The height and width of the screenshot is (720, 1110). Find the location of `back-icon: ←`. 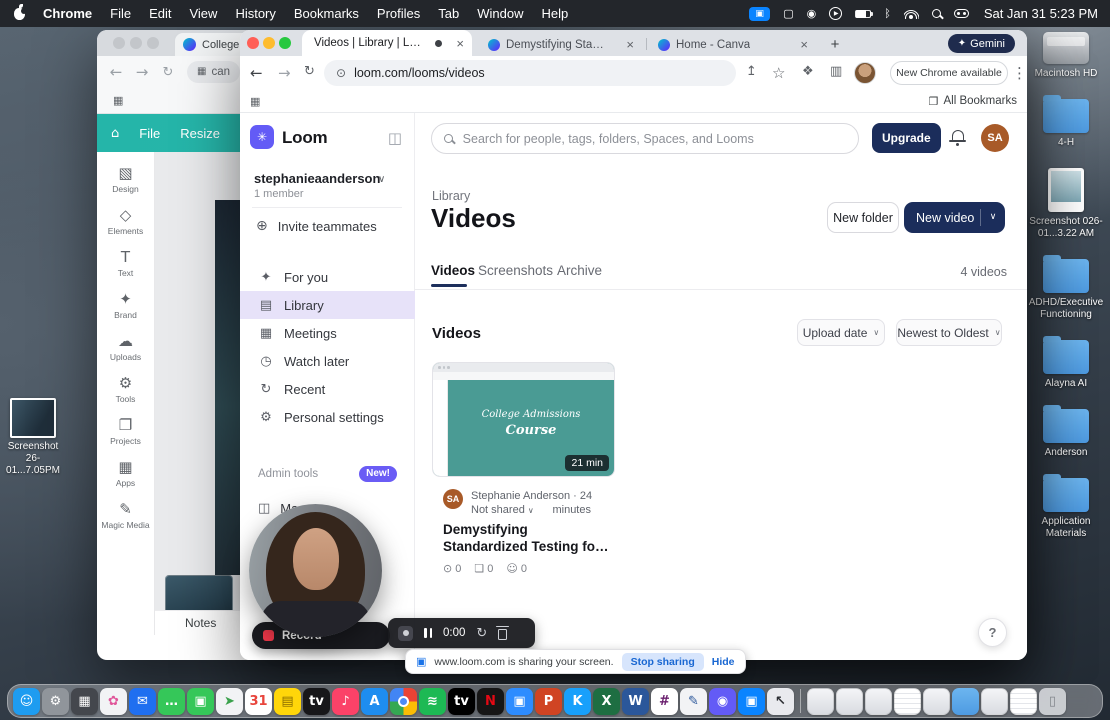

back-icon: ← is located at coordinates (116, 72).